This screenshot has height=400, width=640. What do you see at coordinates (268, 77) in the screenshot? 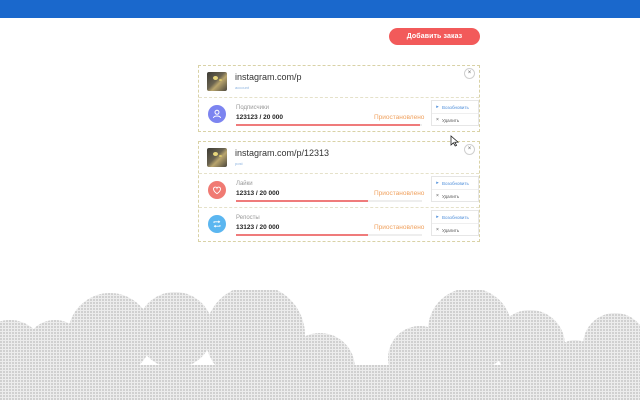
I see `order-url: instagram.com/p` at bounding box center [268, 77].